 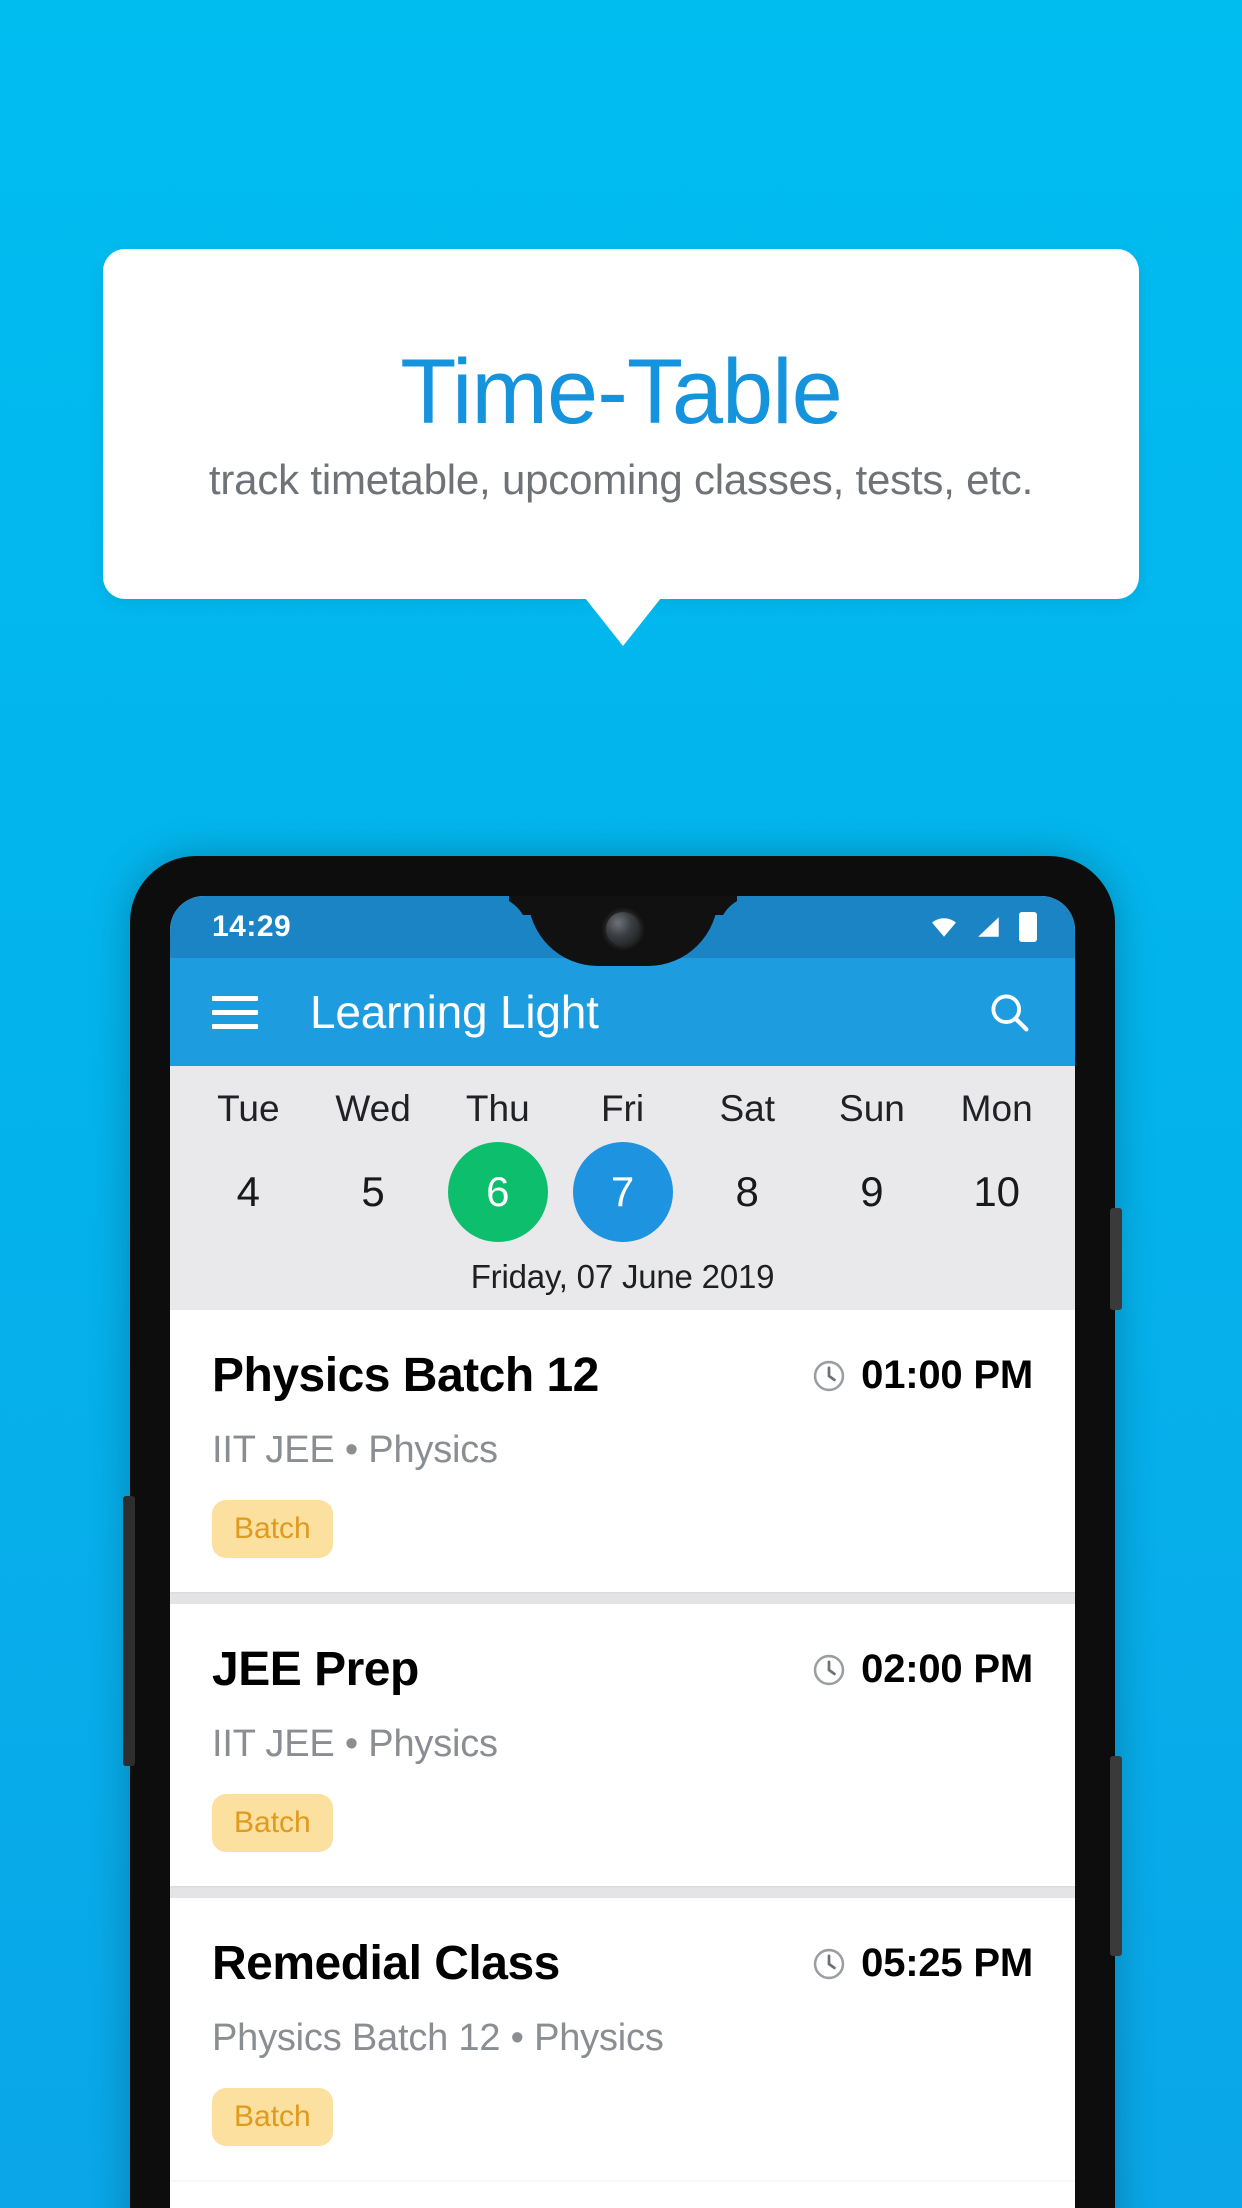 I want to click on day-number-selected: 7, so click(x=622, y=1192).